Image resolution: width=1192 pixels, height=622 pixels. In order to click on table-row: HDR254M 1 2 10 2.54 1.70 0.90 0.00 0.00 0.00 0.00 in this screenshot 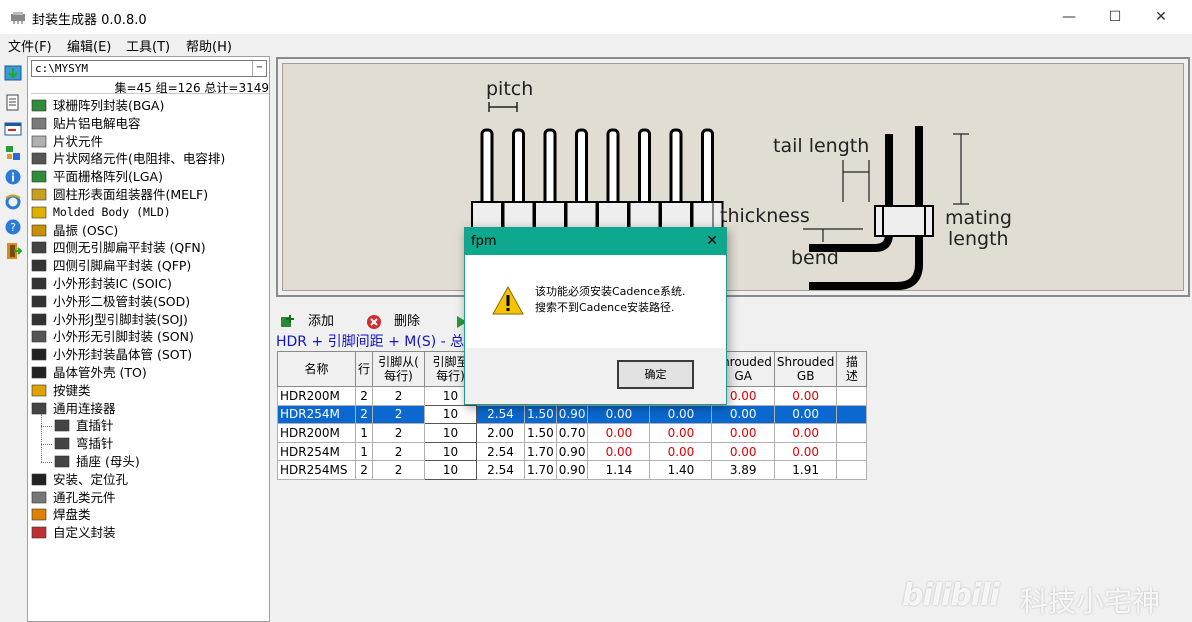, I will do `click(572, 451)`.